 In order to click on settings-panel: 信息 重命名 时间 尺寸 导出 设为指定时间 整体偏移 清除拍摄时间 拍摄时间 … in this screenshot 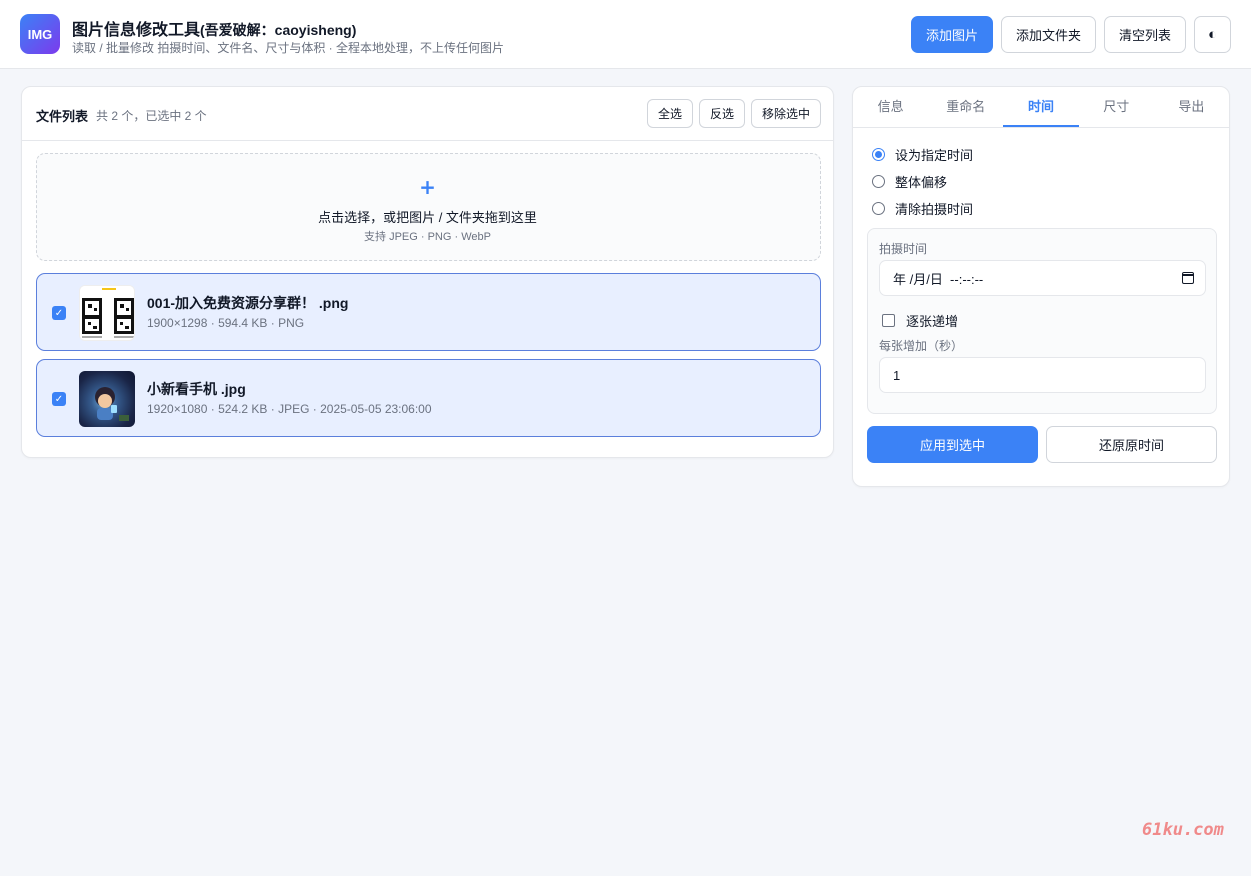, I will do `click(1041, 286)`.